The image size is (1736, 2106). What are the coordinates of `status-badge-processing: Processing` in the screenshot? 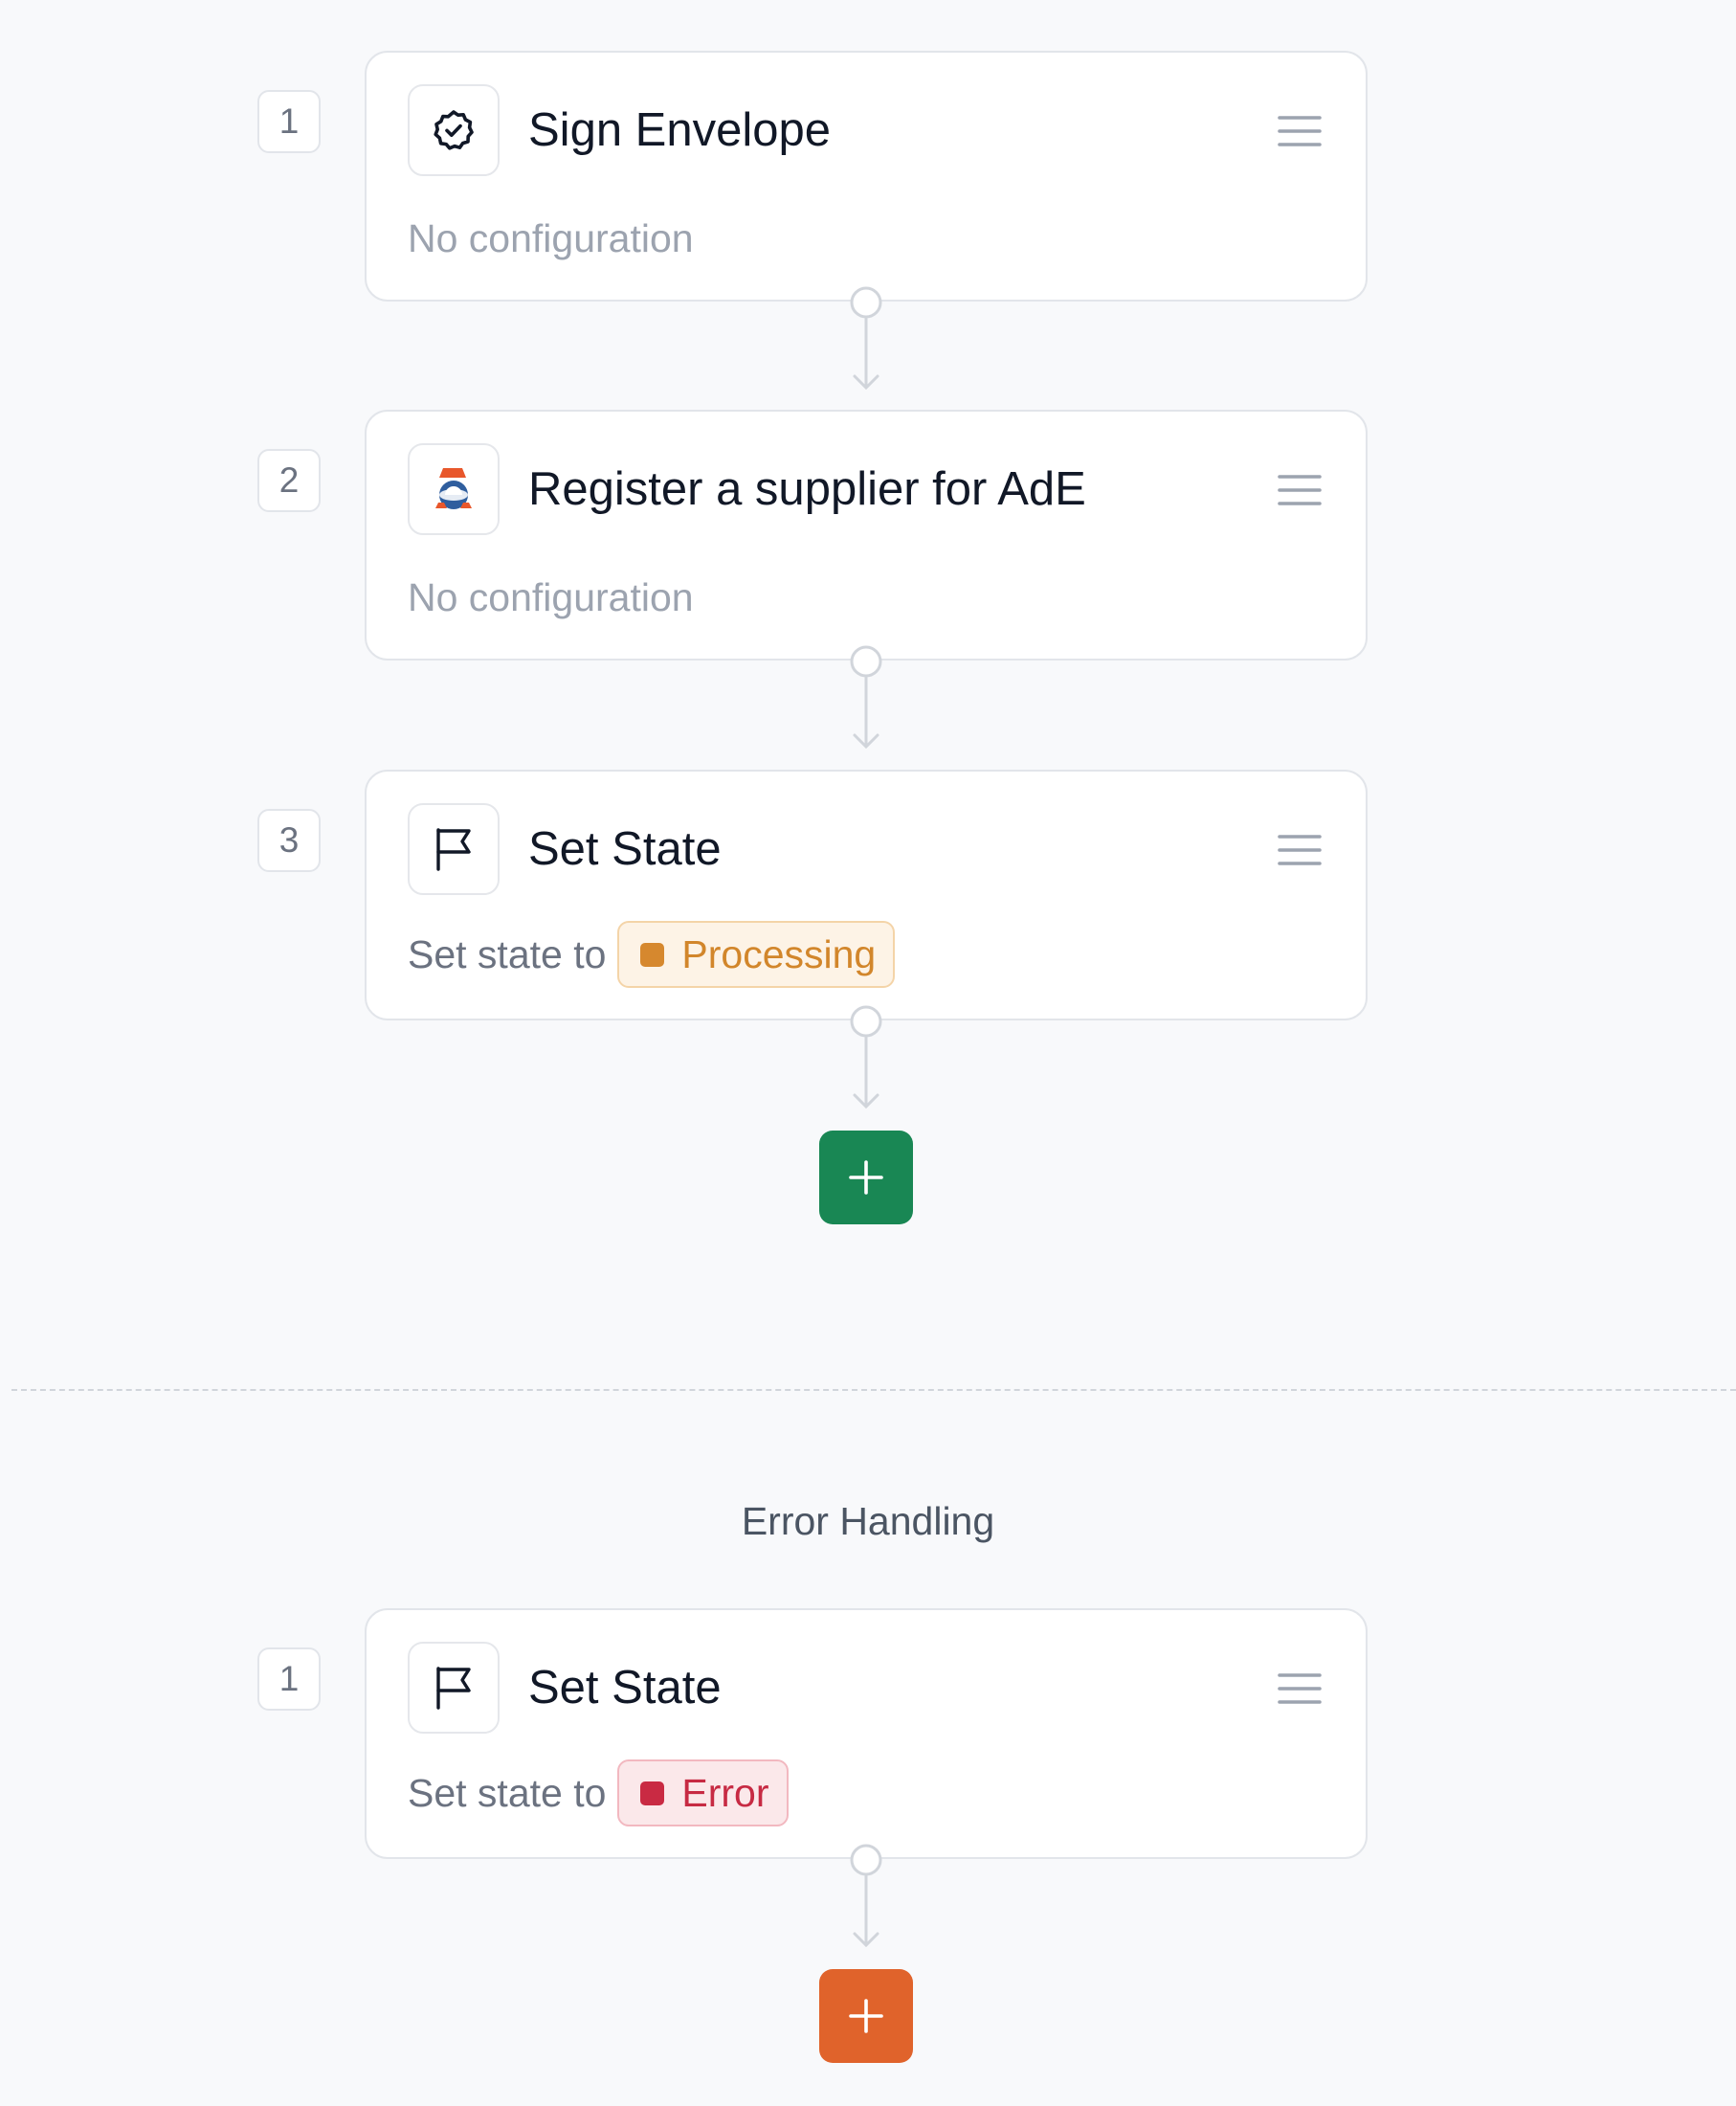 It's located at (756, 954).